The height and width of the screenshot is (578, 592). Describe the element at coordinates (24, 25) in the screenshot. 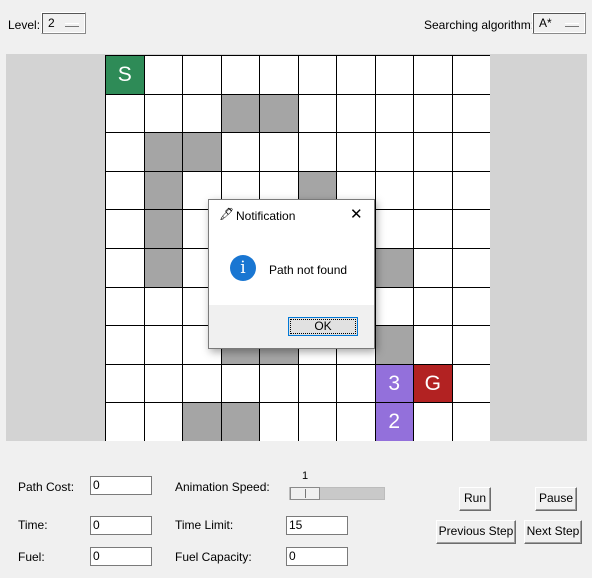

I see `level-label: Level:` at that location.